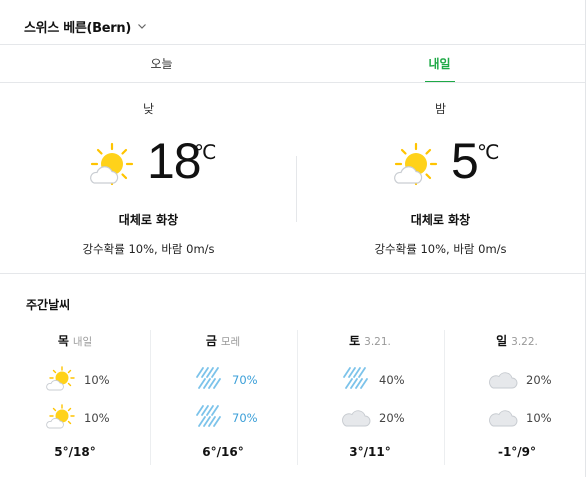 This screenshot has height=477, width=587. I want to click on day-header: 금 모레, so click(223, 340).